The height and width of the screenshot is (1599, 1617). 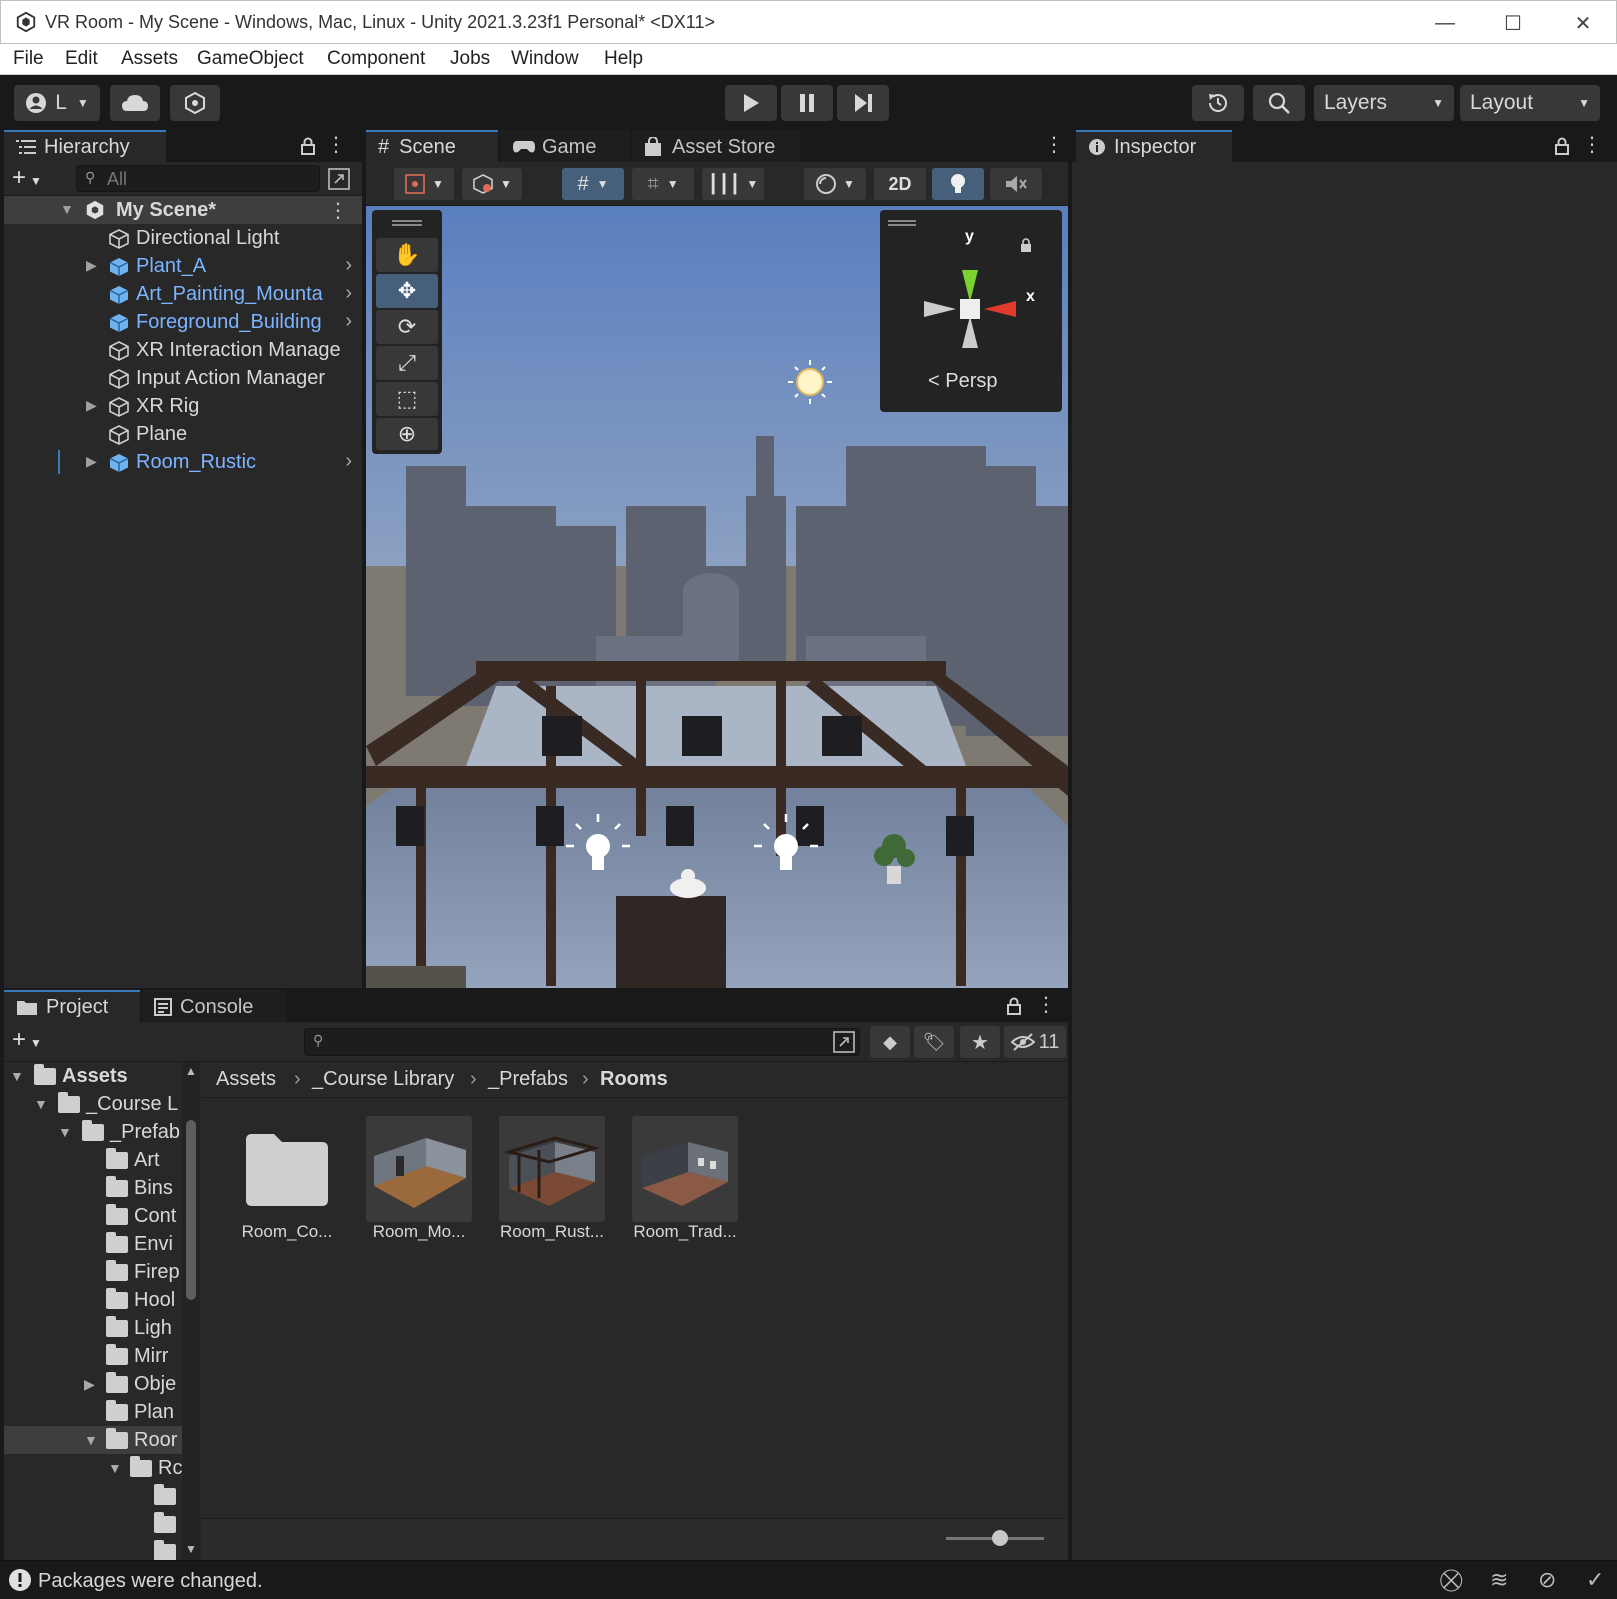 I want to click on grid-snap-toggle: # ▼, so click(x=593, y=184).